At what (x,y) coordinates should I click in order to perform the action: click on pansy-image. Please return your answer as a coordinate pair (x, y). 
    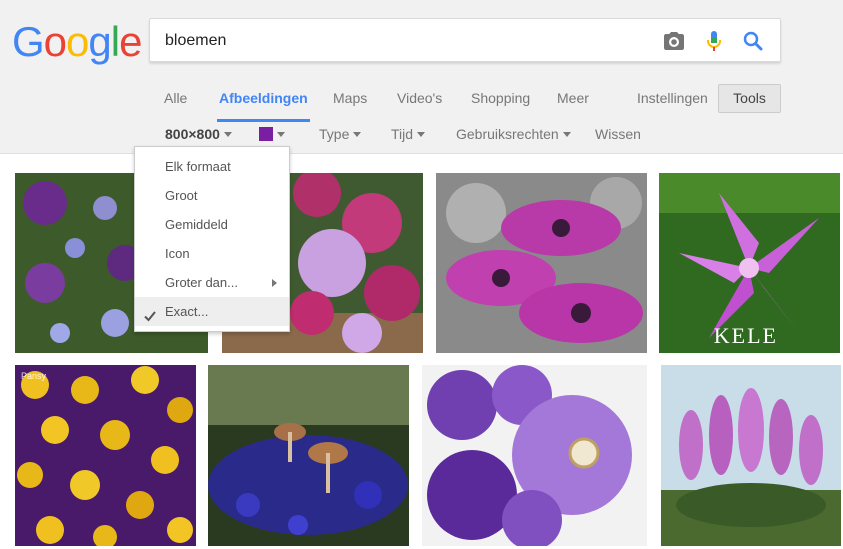
    Looking at the image, I should click on (105, 455).